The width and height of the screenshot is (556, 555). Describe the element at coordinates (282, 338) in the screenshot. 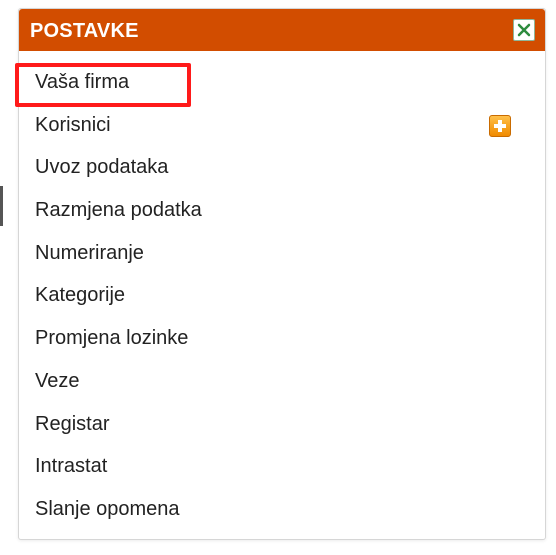

I see `menu-item-promjena-lozinke: Promjena lozinke` at that location.